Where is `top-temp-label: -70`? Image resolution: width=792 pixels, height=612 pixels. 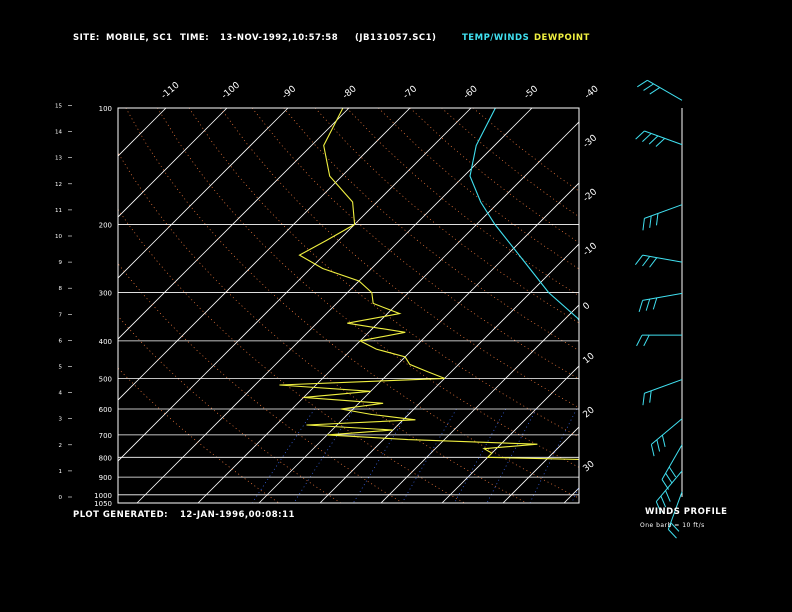
top-temp-label: -70 is located at coordinates (411, 92).